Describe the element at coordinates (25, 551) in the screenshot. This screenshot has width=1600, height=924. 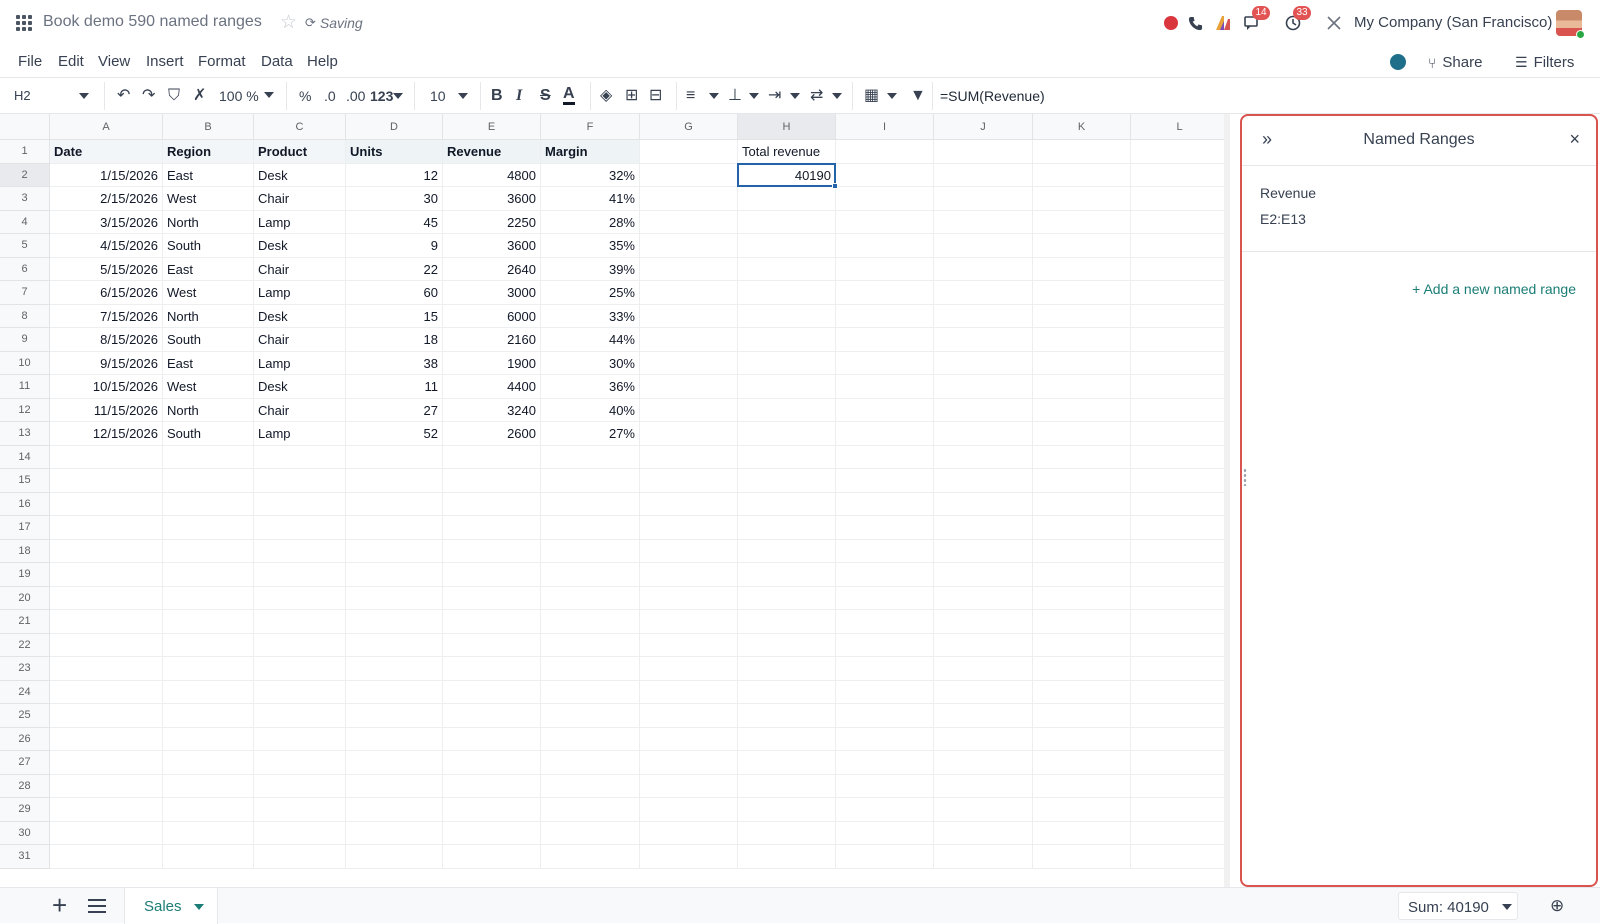
I see `row-header: 18` at that location.